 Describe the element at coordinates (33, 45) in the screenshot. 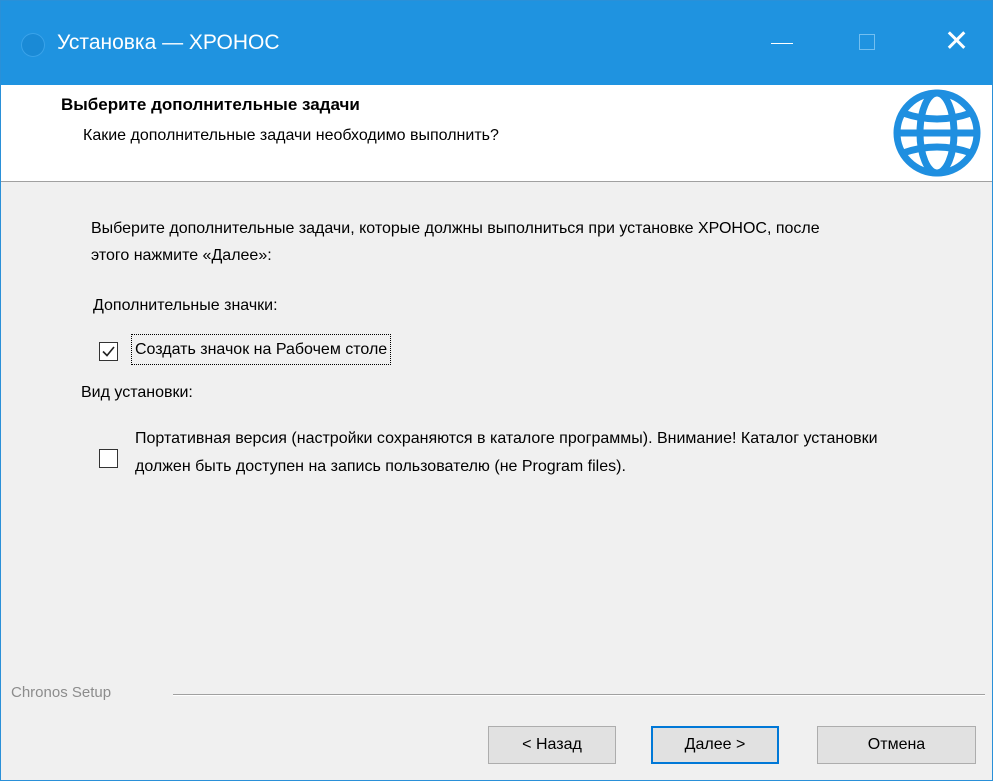

I see `app-icon` at that location.